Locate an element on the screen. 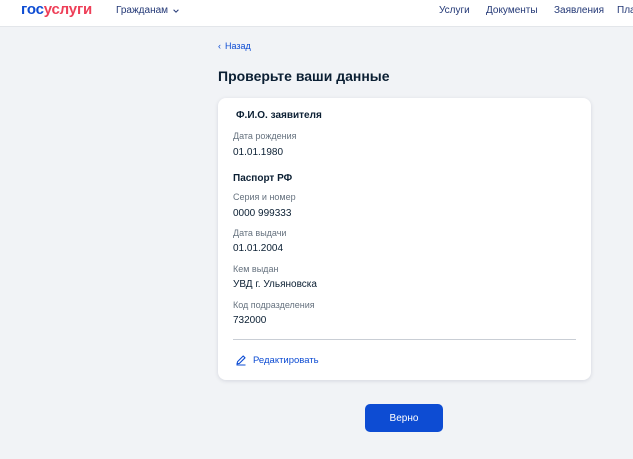 Image resolution: width=633 pixels, height=459 pixels. edit-label: Редактировать is located at coordinates (286, 360).